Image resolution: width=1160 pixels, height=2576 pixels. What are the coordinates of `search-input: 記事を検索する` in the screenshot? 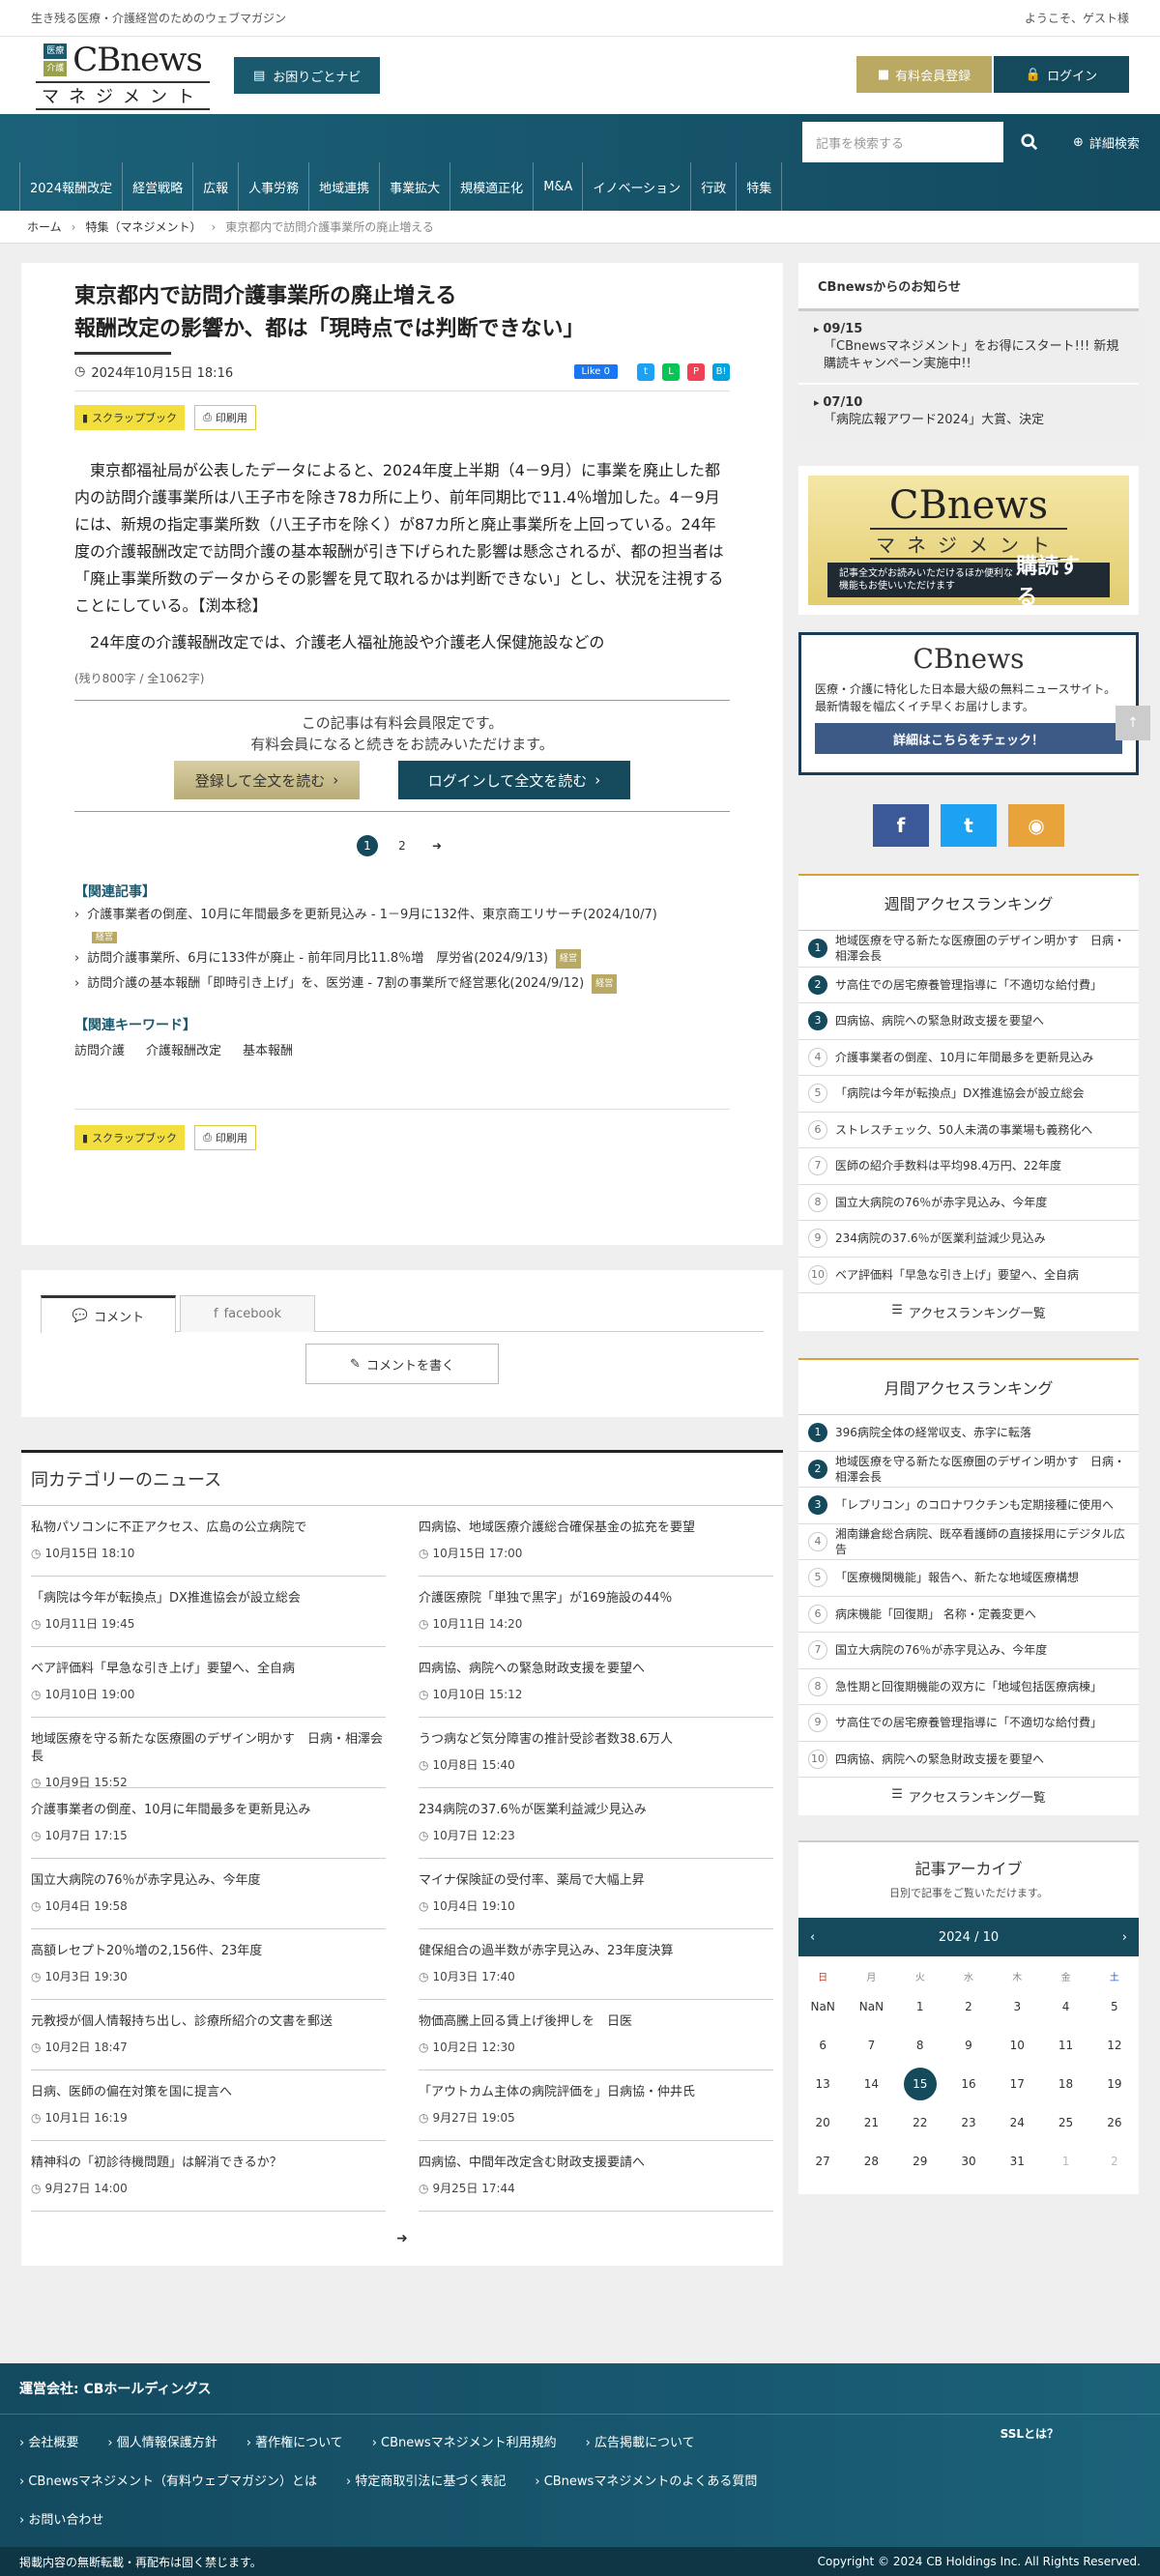 It's located at (902, 142).